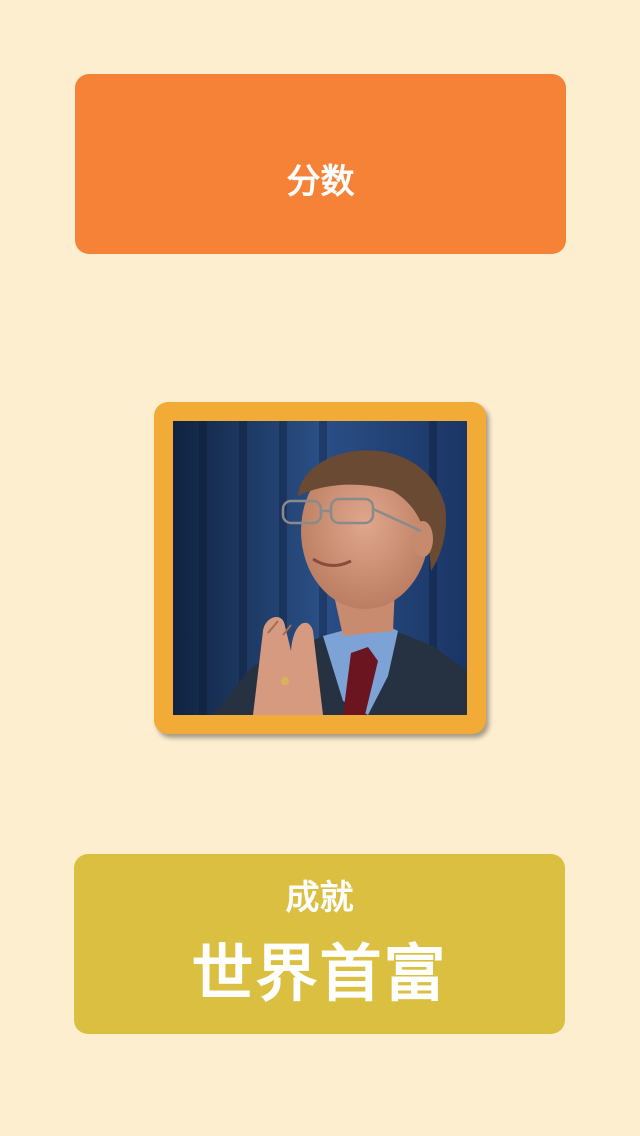  Describe the element at coordinates (319, 973) in the screenshot. I see `achievement-value: 世界首富` at that location.